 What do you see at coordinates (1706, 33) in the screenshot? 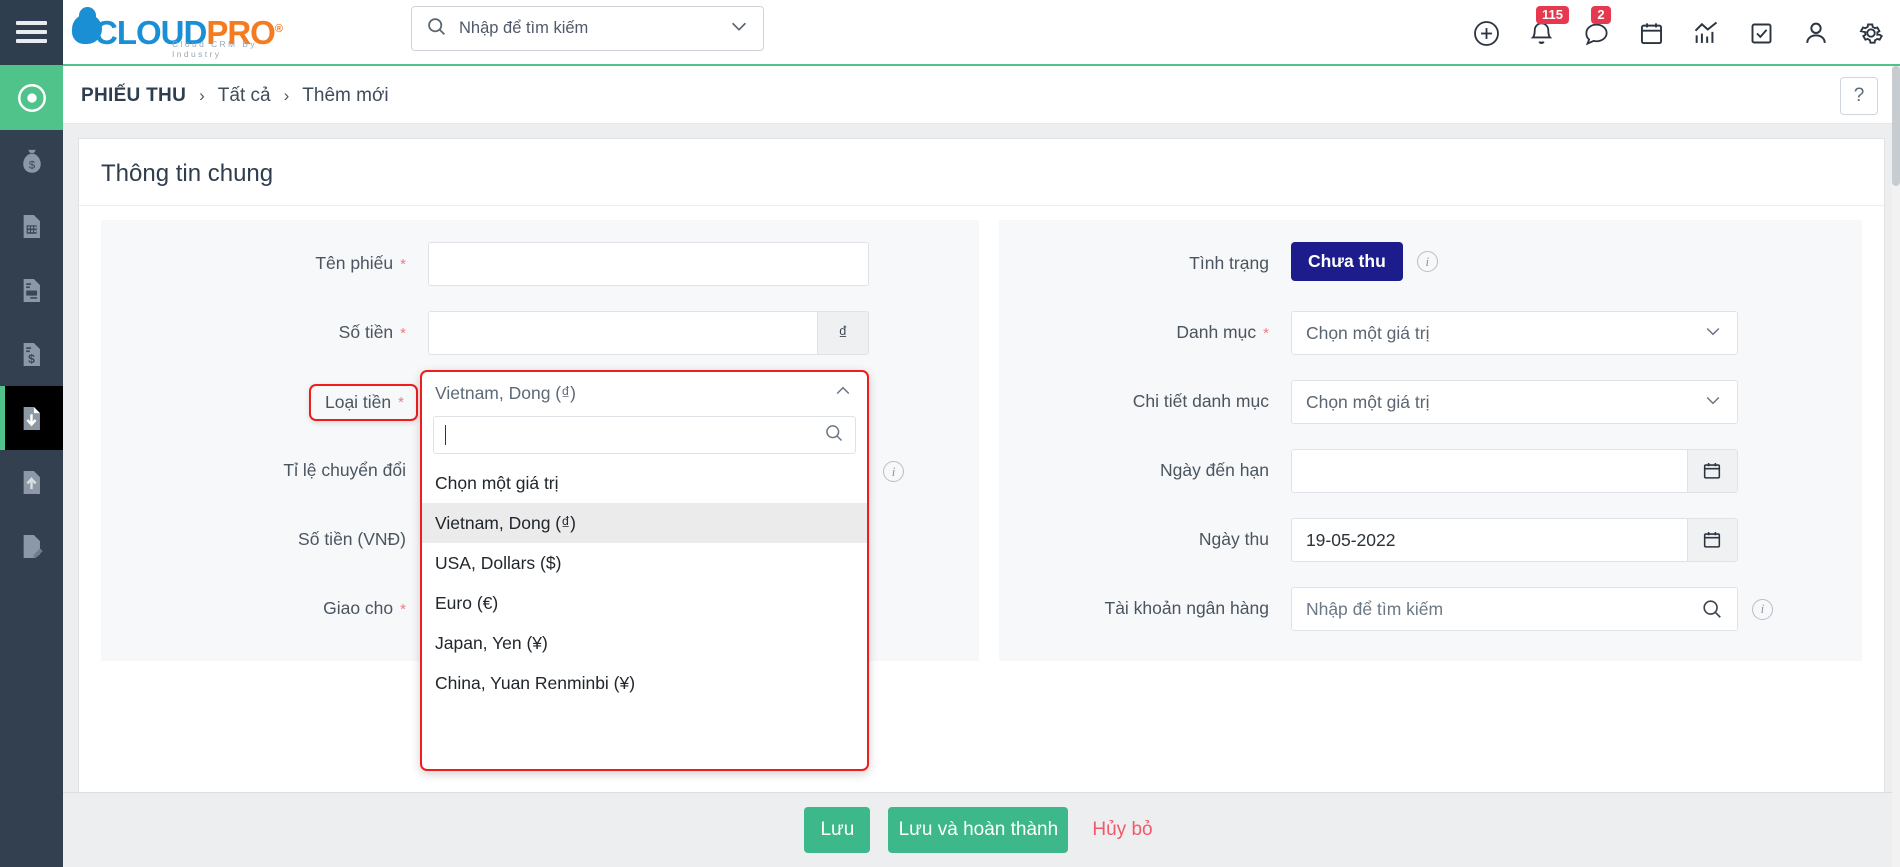
I see `analytics-icon` at bounding box center [1706, 33].